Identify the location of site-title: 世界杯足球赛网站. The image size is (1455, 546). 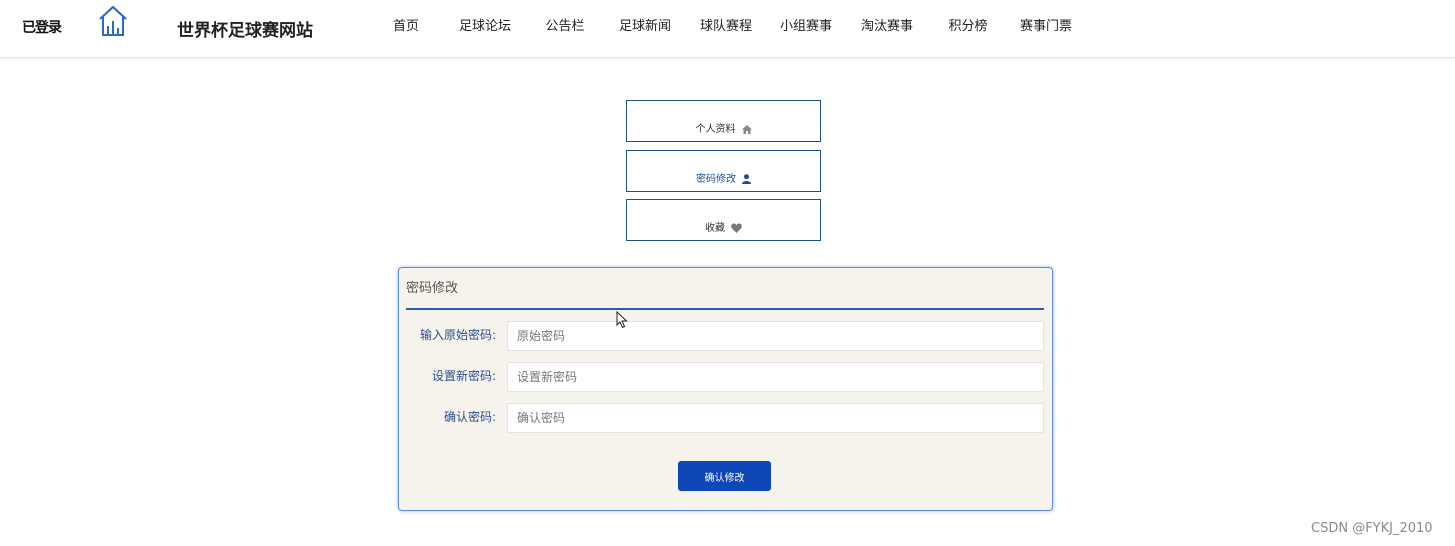
(245, 31).